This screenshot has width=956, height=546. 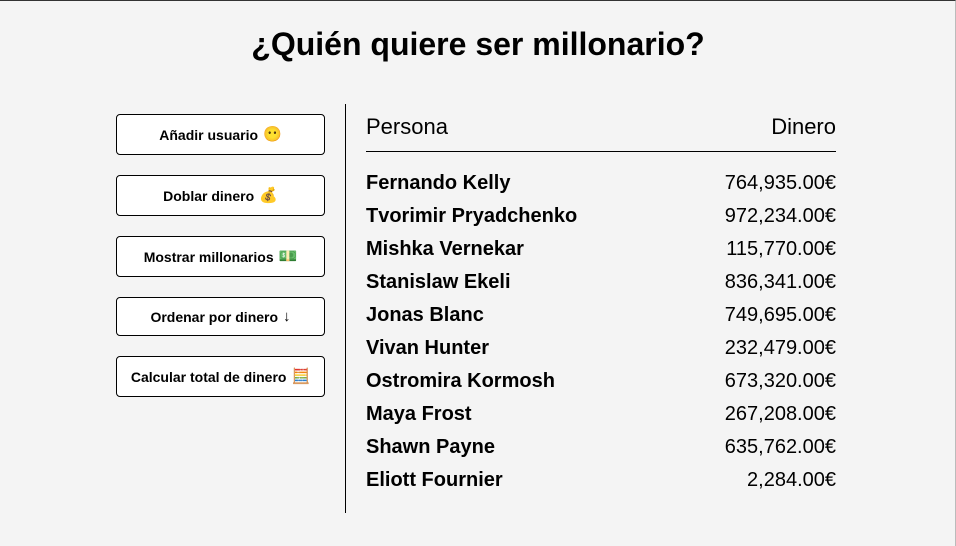 What do you see at coordinates (780, 216) in the screenshot?
I see `person-money: 972,234.00€` at bounding box center [780, 216].